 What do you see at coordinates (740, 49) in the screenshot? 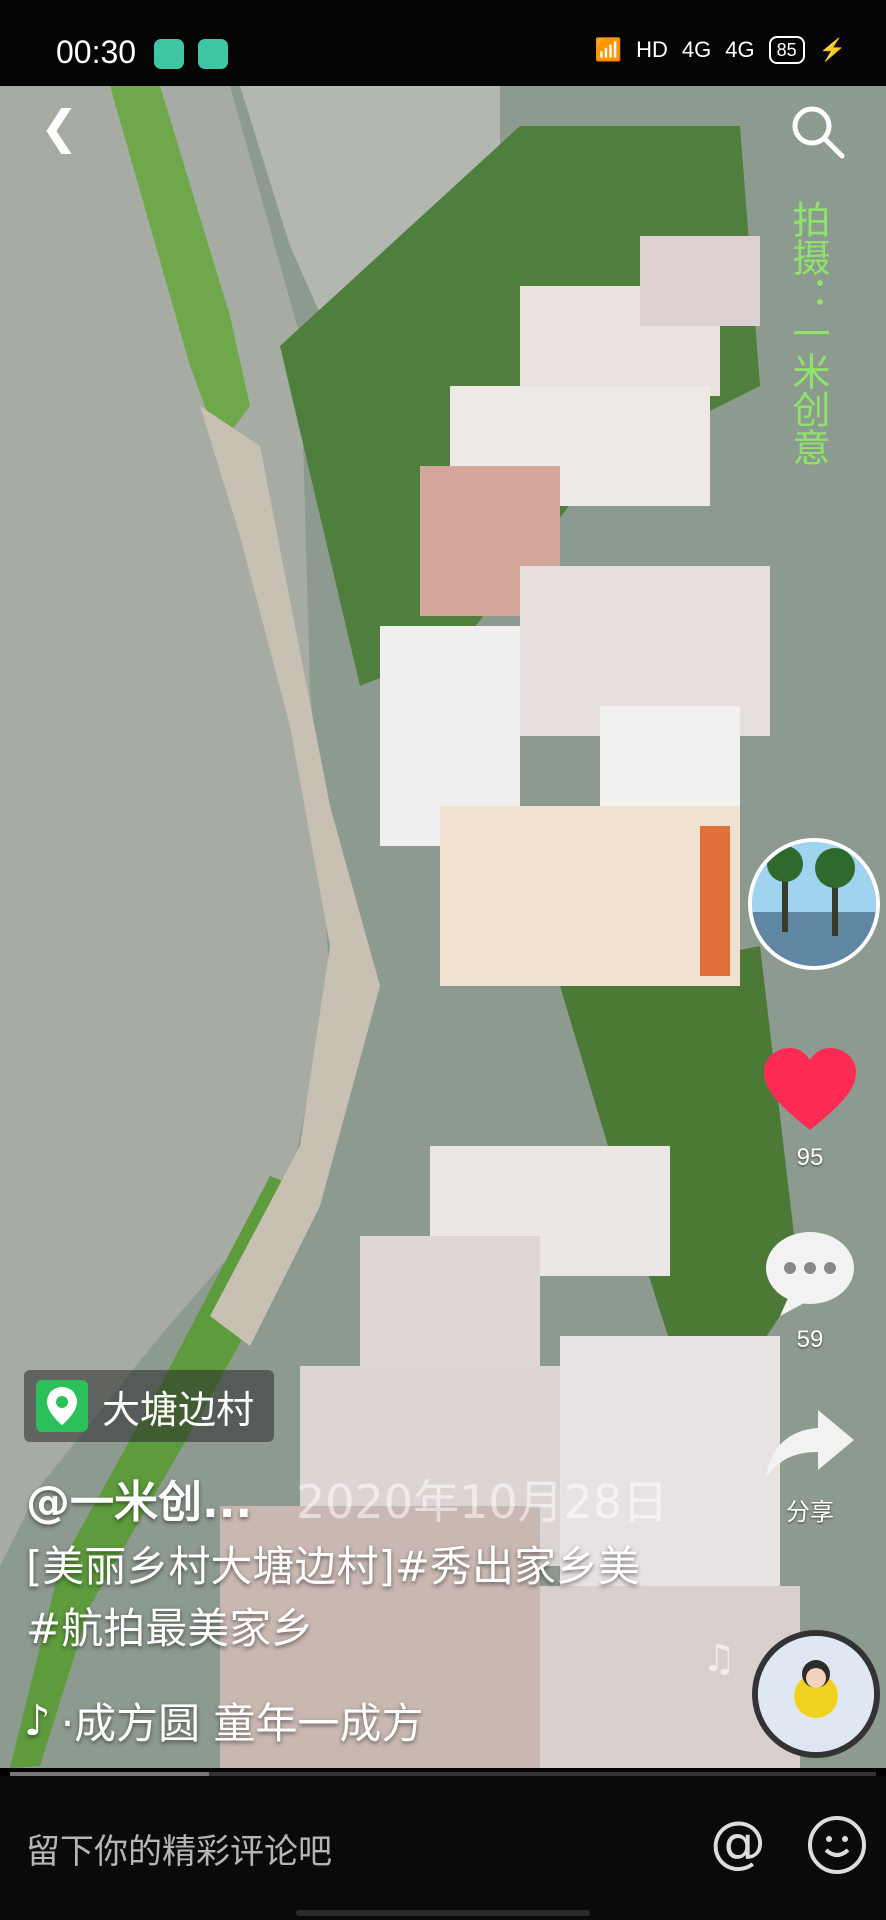
I see `signal-label-2: 4G` at bounding box center [740, 49].